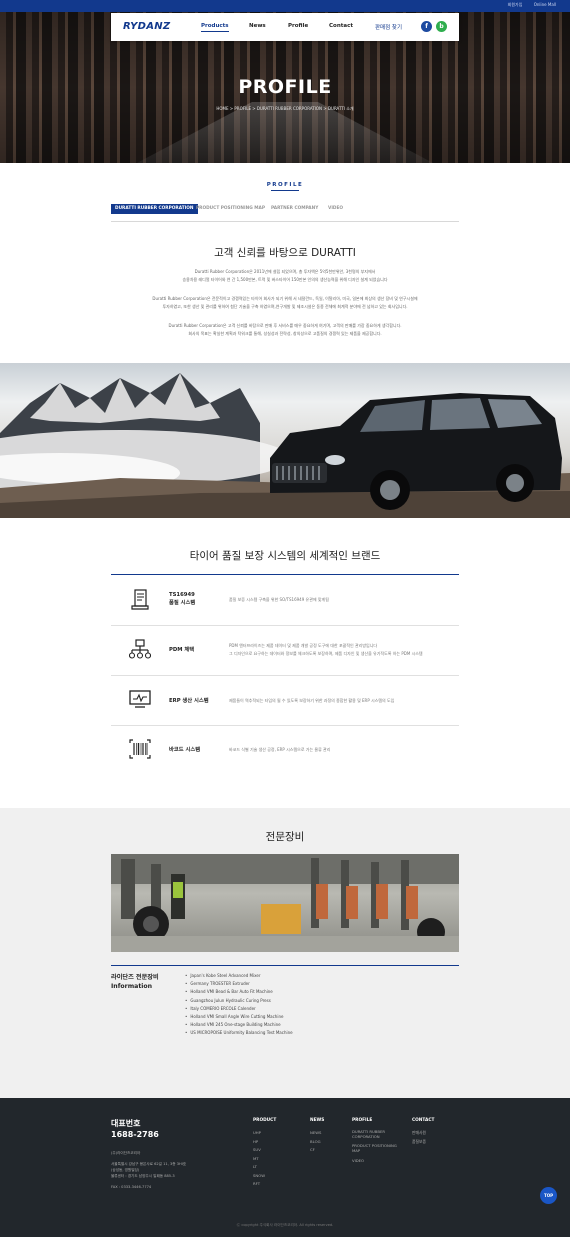 This screenshot has width=570, height=1237. I want to click on page-title: PROFILE, so click(285, 87).